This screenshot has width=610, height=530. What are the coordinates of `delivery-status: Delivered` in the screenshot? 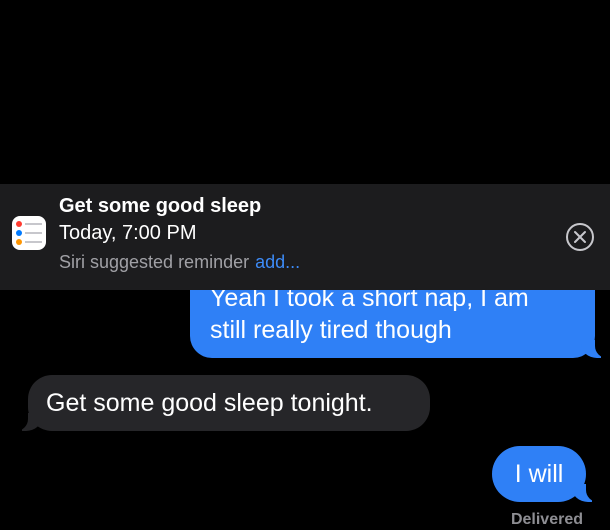 It's located at (546, 519).